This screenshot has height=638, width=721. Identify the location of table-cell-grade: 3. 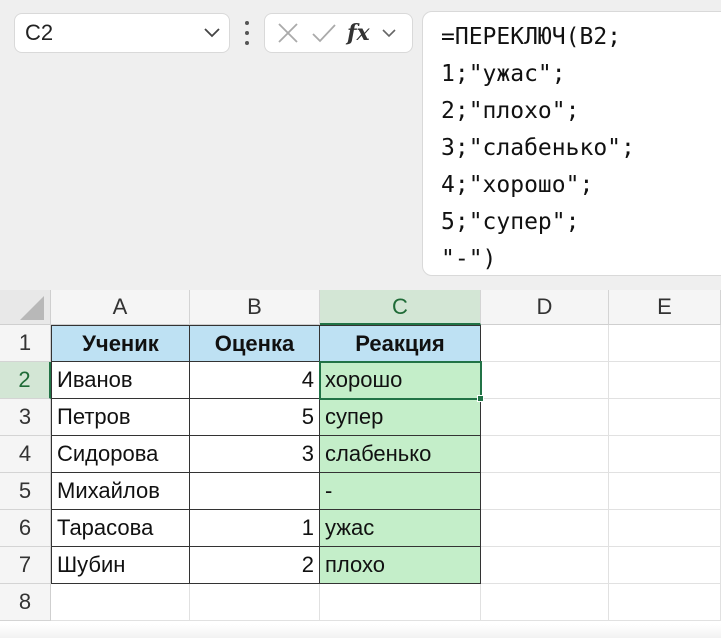
(255, 454).